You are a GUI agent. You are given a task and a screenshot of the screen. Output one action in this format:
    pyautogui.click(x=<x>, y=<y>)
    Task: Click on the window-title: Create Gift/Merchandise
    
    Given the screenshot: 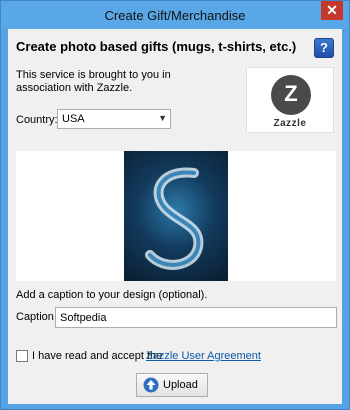 What is the action you would take?
    pyautogui.click(x=175, y=15)
    